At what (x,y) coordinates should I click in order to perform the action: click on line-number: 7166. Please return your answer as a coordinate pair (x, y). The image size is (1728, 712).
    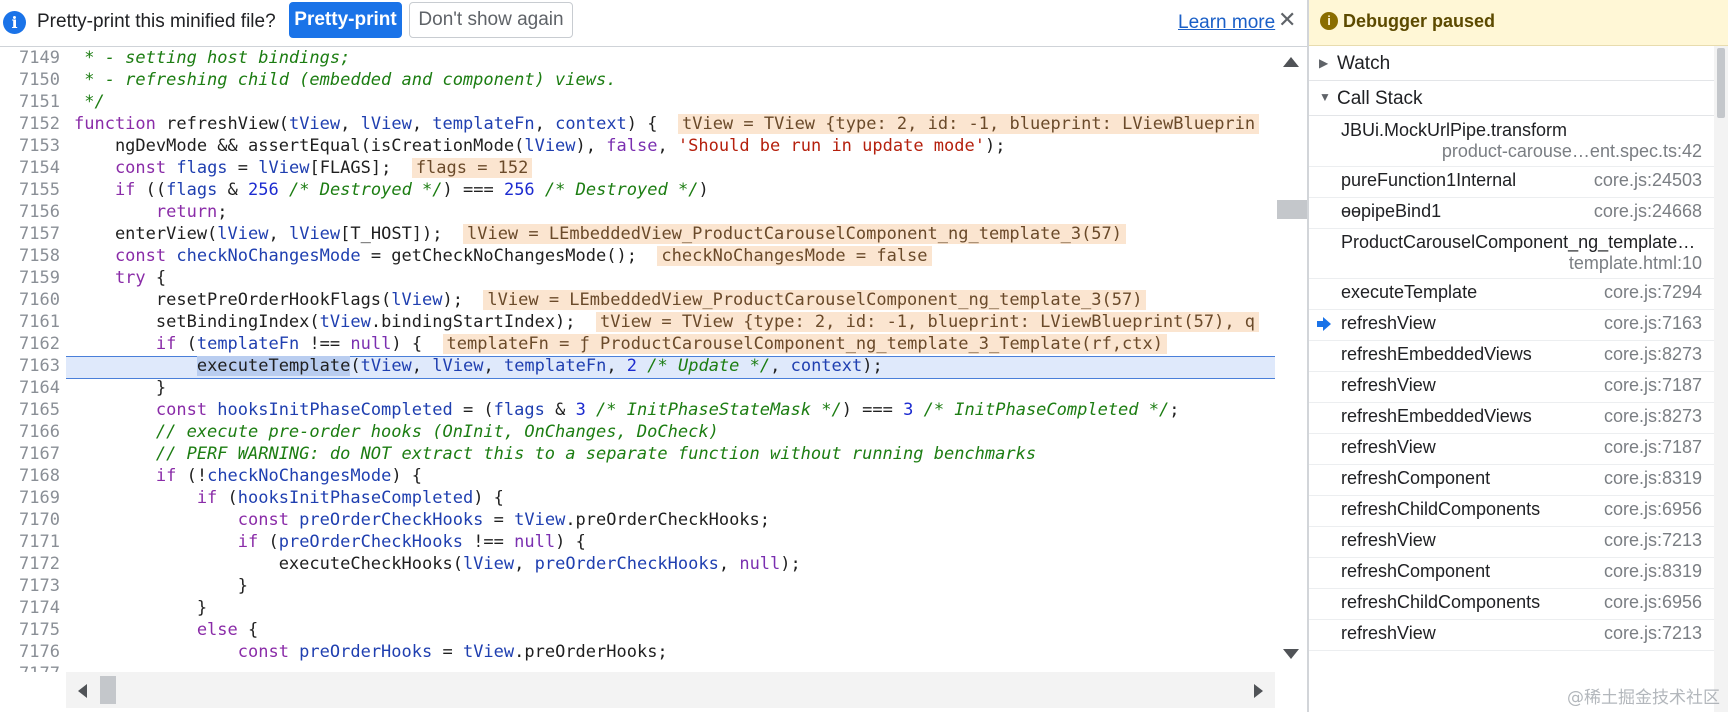
    Looking at the image, I should click on (30, 432).